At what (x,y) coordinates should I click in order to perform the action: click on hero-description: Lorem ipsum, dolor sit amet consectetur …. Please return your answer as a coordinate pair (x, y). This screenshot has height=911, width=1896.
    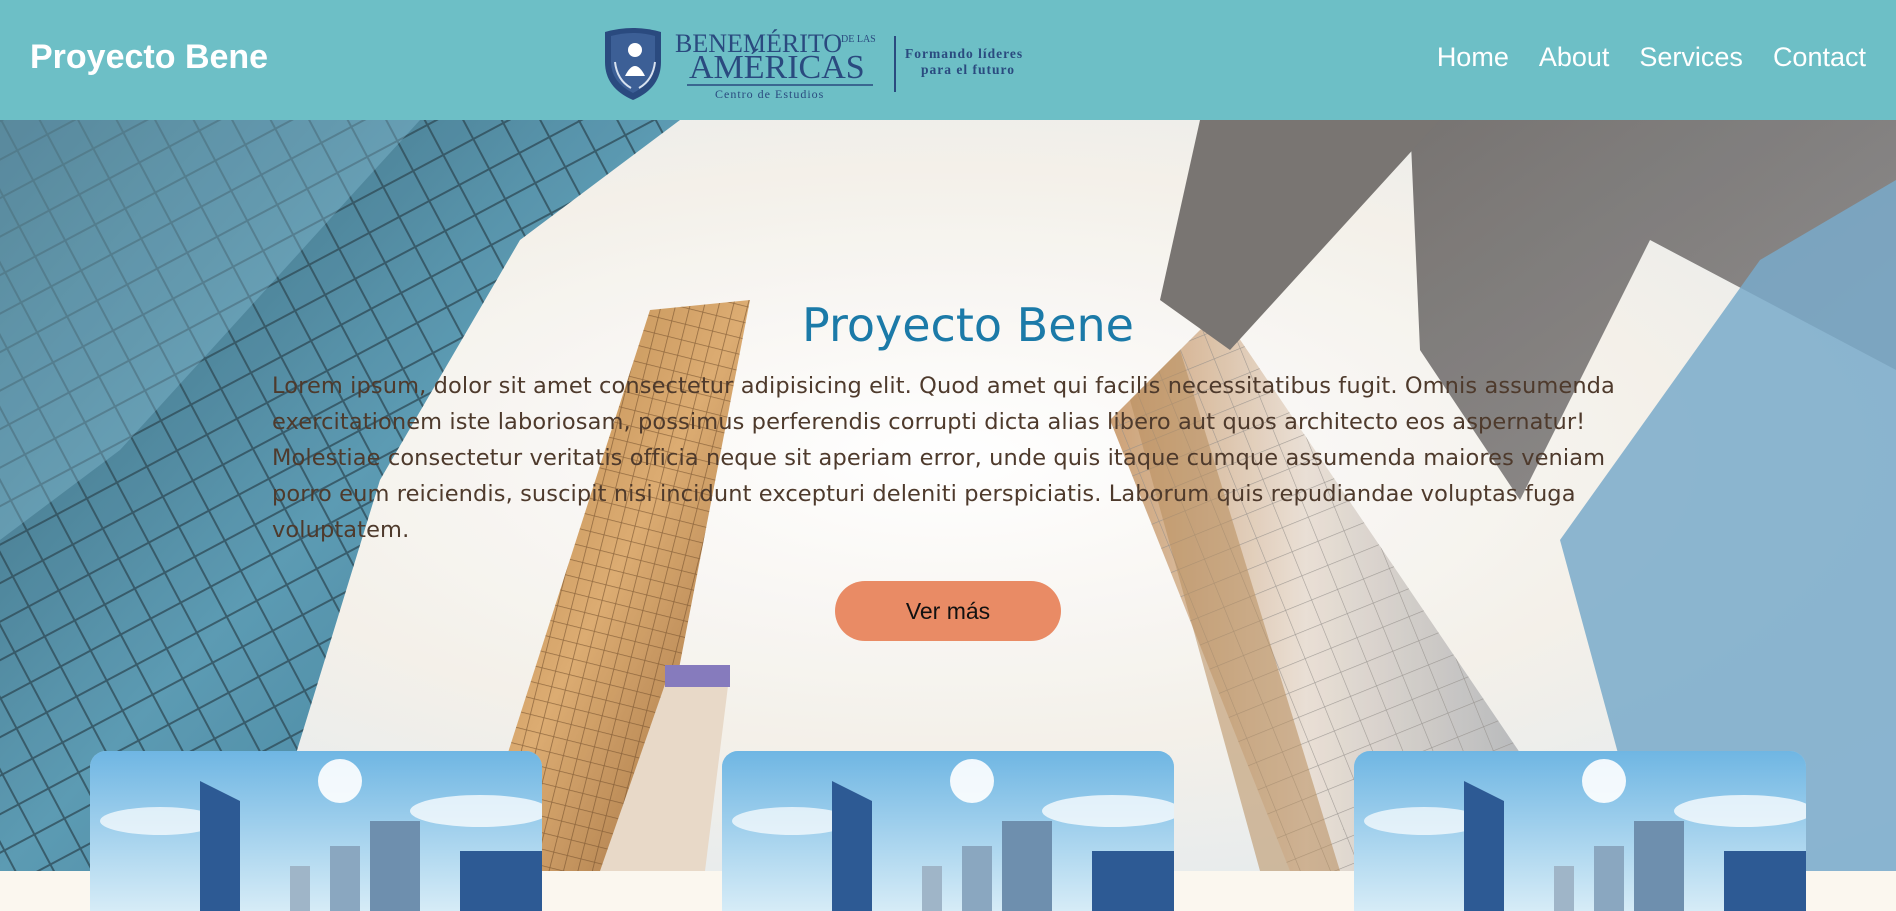
    Looking at the image, I should click on (943, 458).